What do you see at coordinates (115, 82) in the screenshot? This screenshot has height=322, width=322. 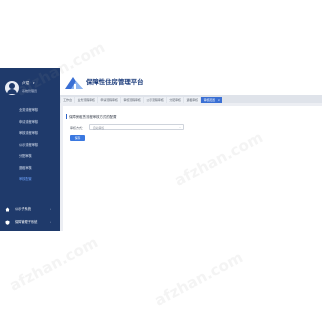 I see `app-title: 保障性住房管理平台` at bounding box center [115, 82].